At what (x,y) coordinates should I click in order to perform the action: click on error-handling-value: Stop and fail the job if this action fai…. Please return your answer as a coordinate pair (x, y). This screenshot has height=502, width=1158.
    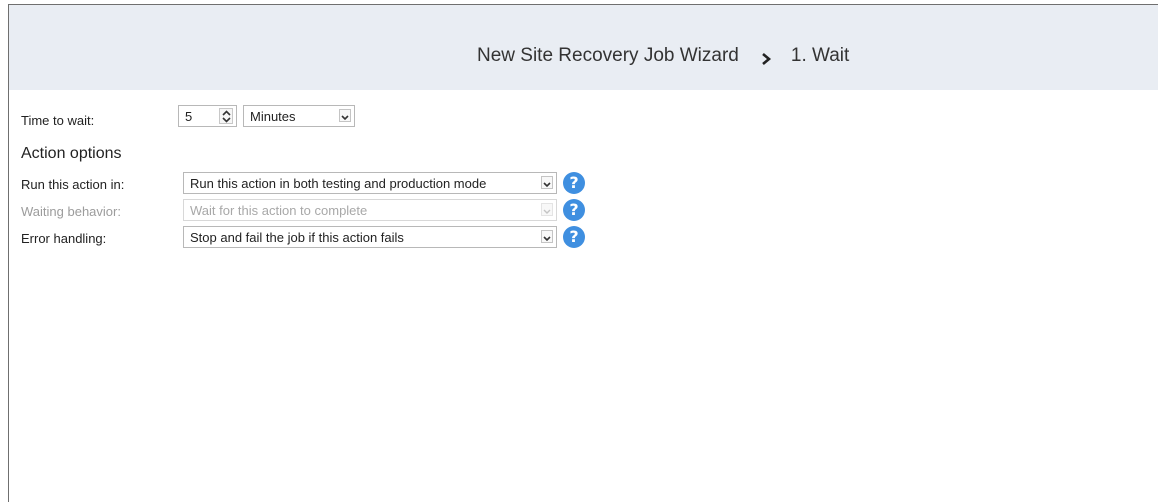
    Looking at the image, I should click on (297, 237).